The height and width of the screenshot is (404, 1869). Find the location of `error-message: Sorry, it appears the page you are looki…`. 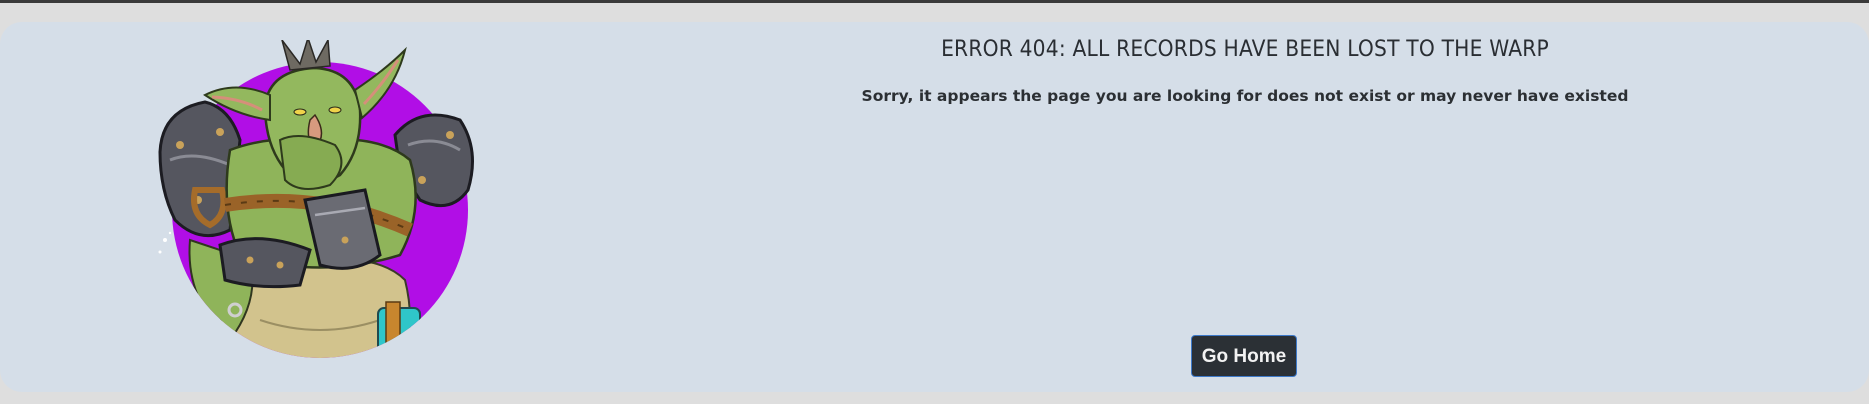

error-message: Sorry, it appears the page you are looki… is located at coordinates (1245, 96).